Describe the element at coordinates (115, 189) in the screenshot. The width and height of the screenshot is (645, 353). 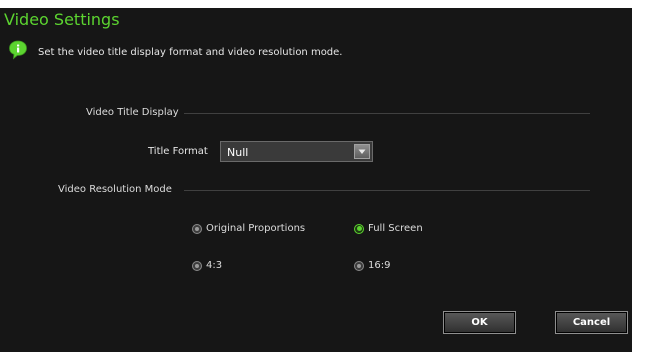
I see `section-label-resolution-mode: Video Resolution Mode` at that location.